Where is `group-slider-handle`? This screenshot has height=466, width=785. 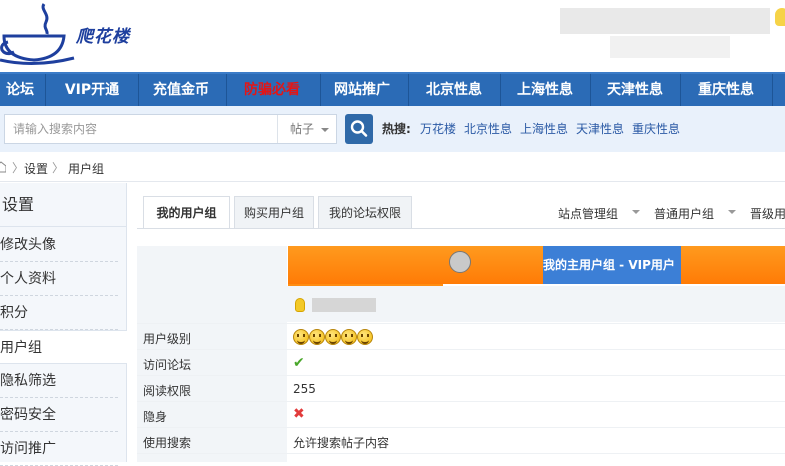
group-slider-handle is located at coordinates (460, 262).